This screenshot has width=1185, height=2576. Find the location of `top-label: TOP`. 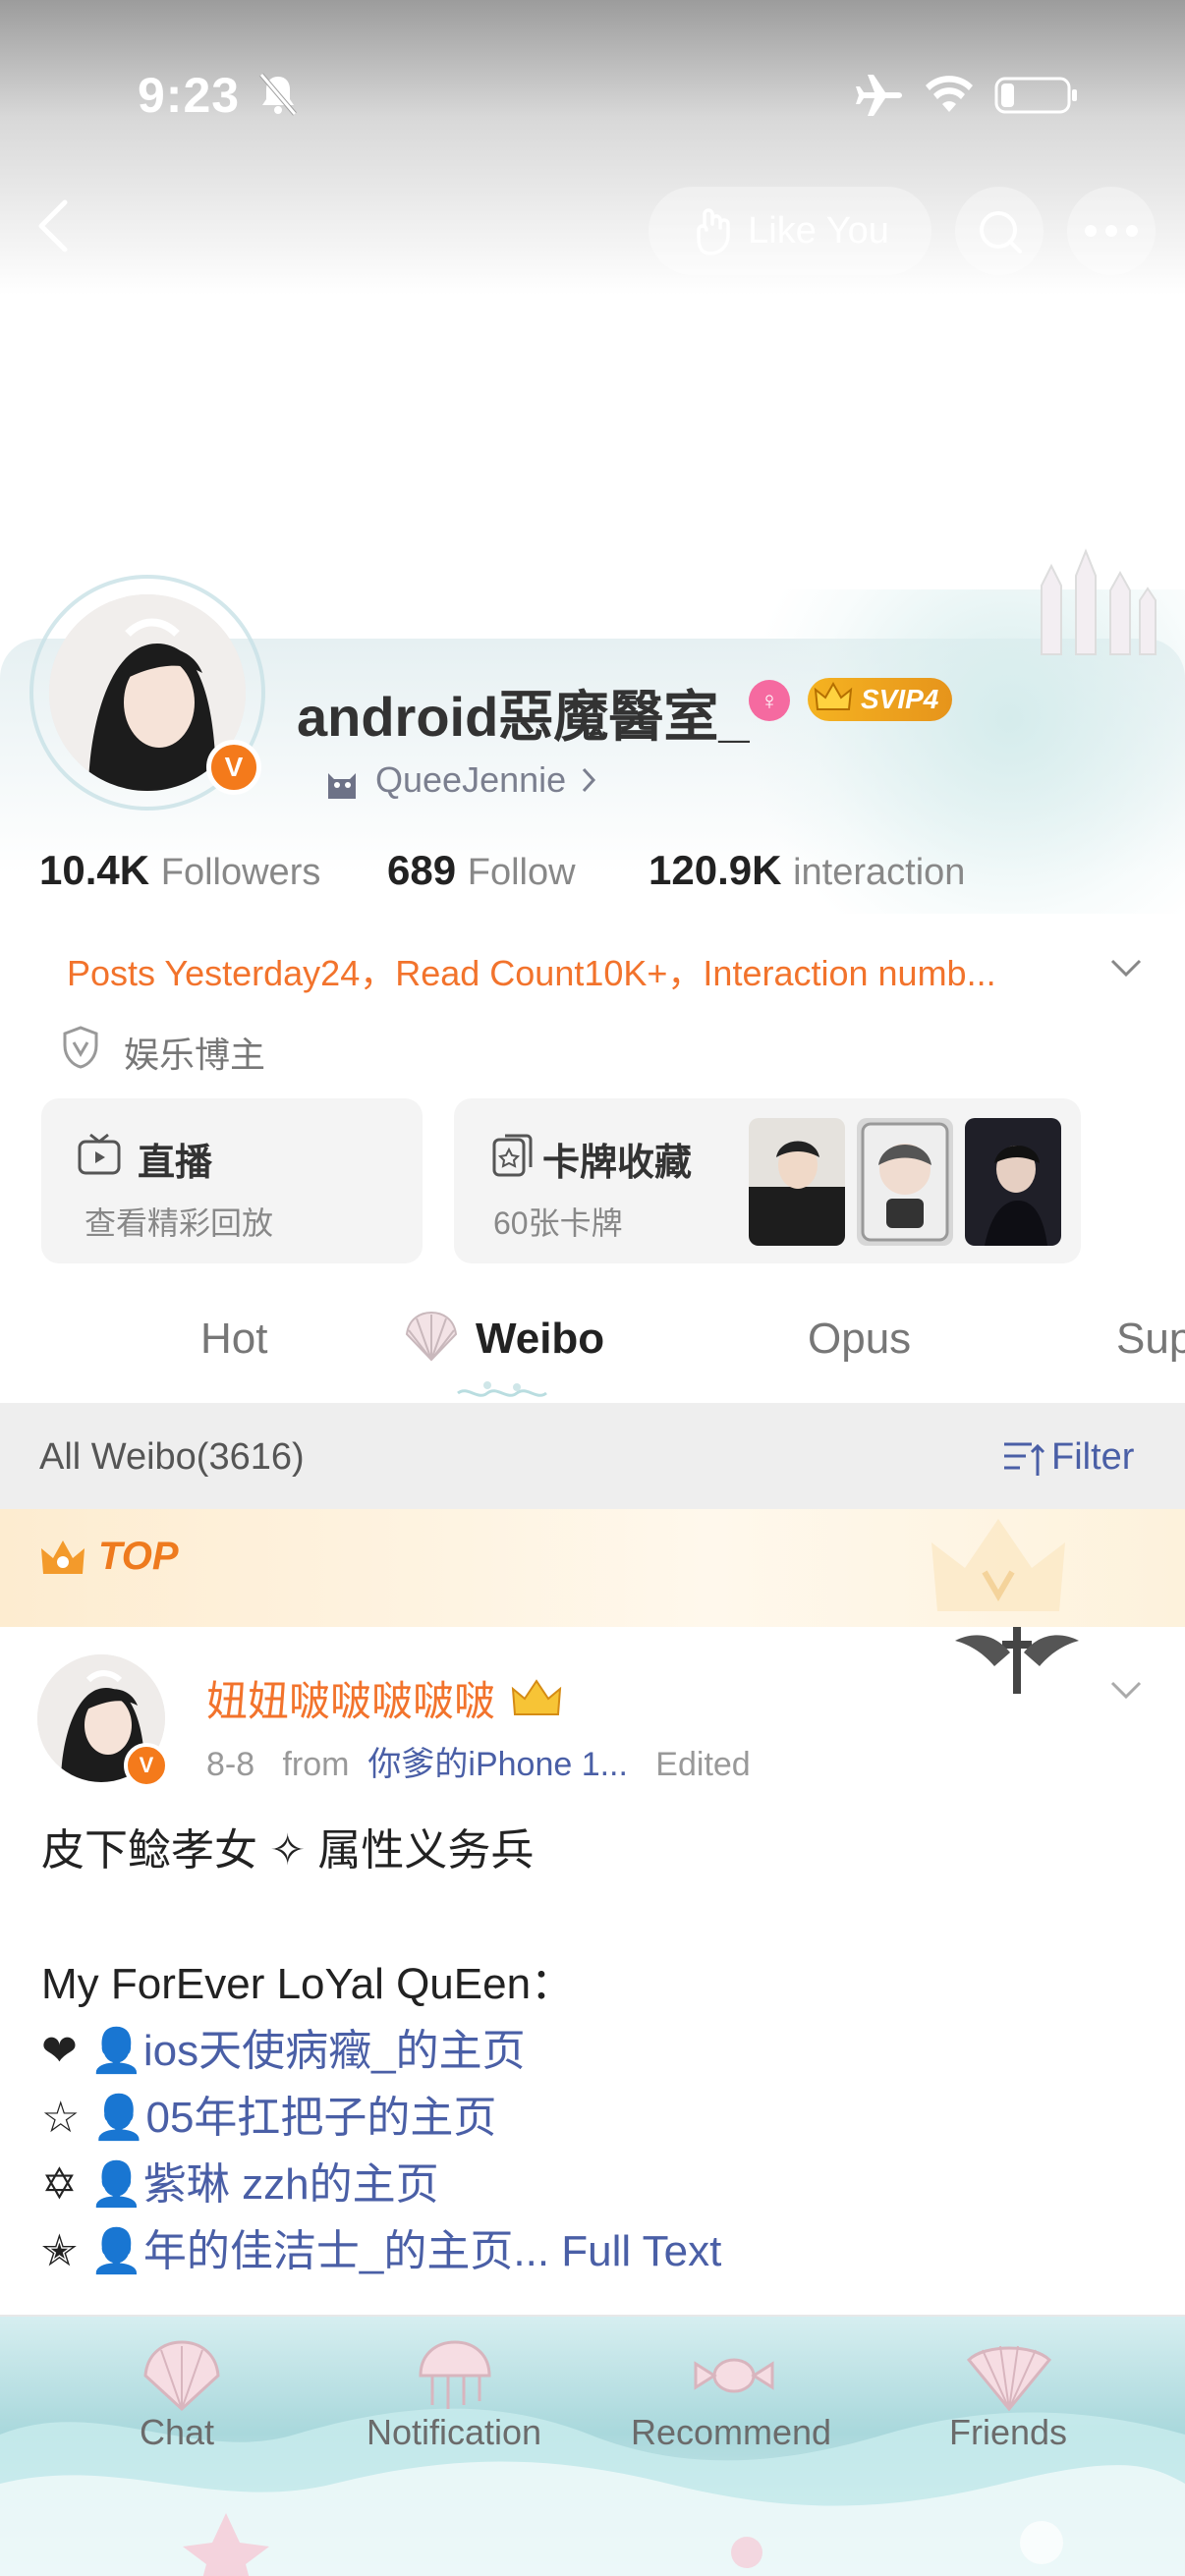

top-label: TOP is located at coordinates (138, 1556).